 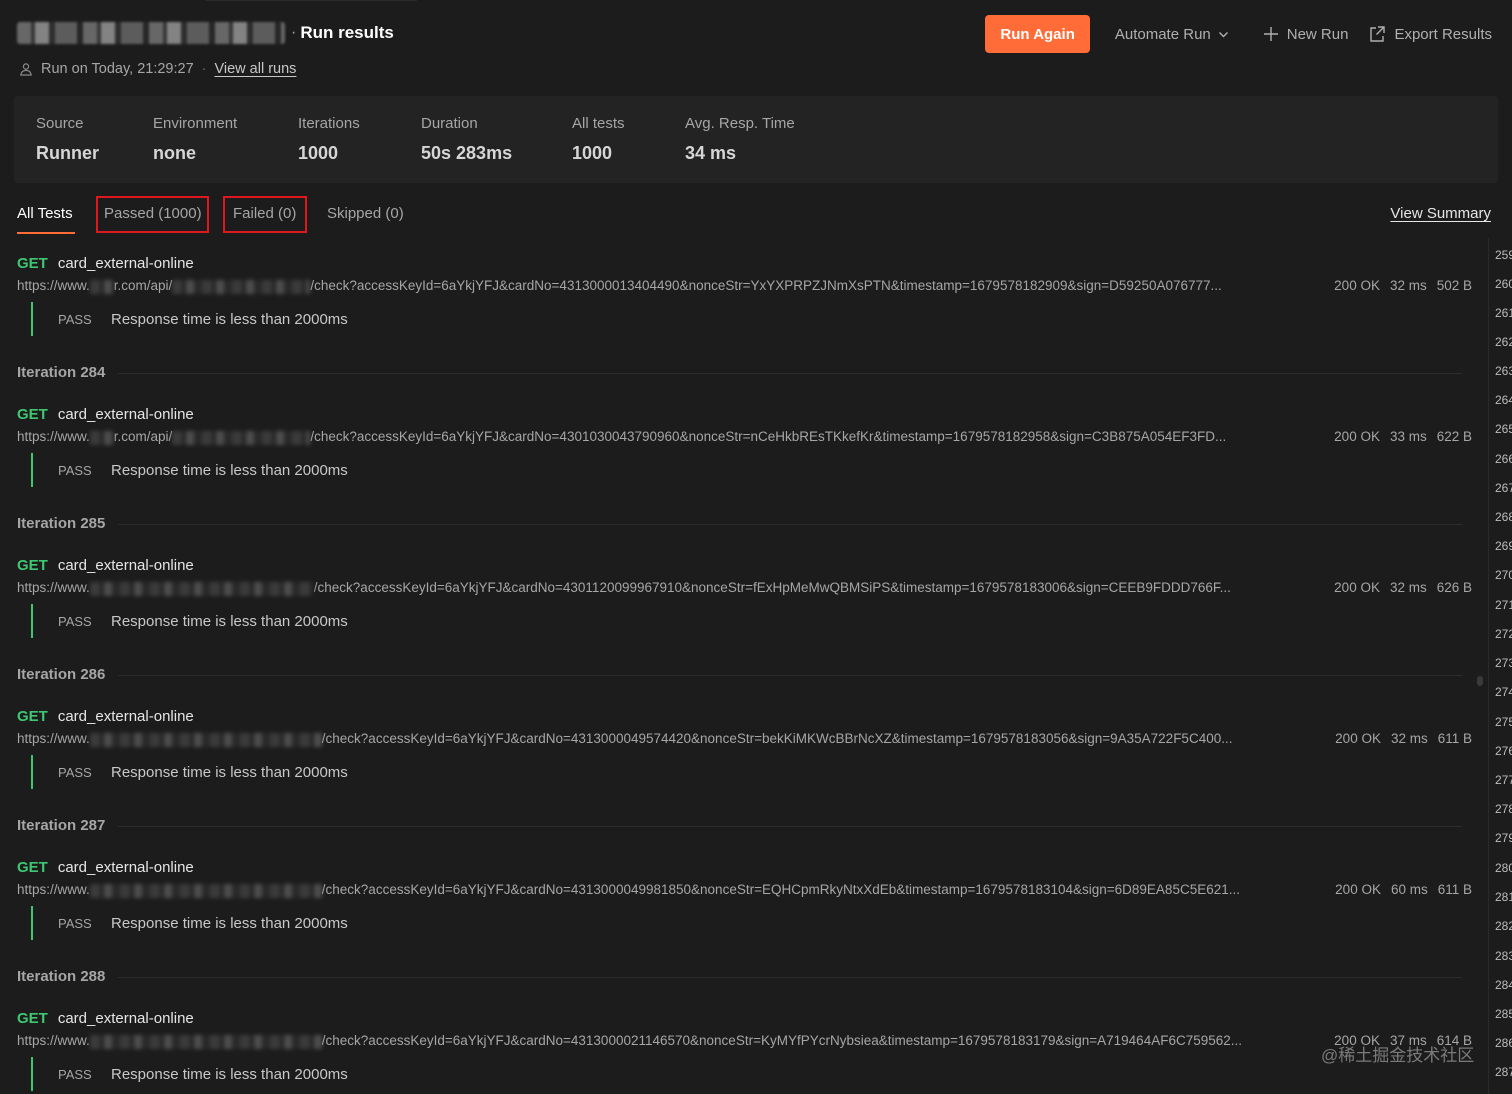 What do you see at coordinates (264, 213) in the screenshot?
I see `tab-failed: Failed (0)` at bounding box center [264, 213].